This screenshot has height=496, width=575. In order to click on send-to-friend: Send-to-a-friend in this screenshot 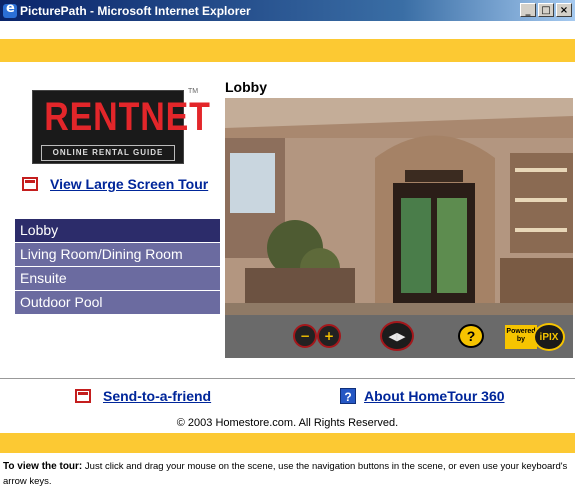, I will do `click(143, 396)`.